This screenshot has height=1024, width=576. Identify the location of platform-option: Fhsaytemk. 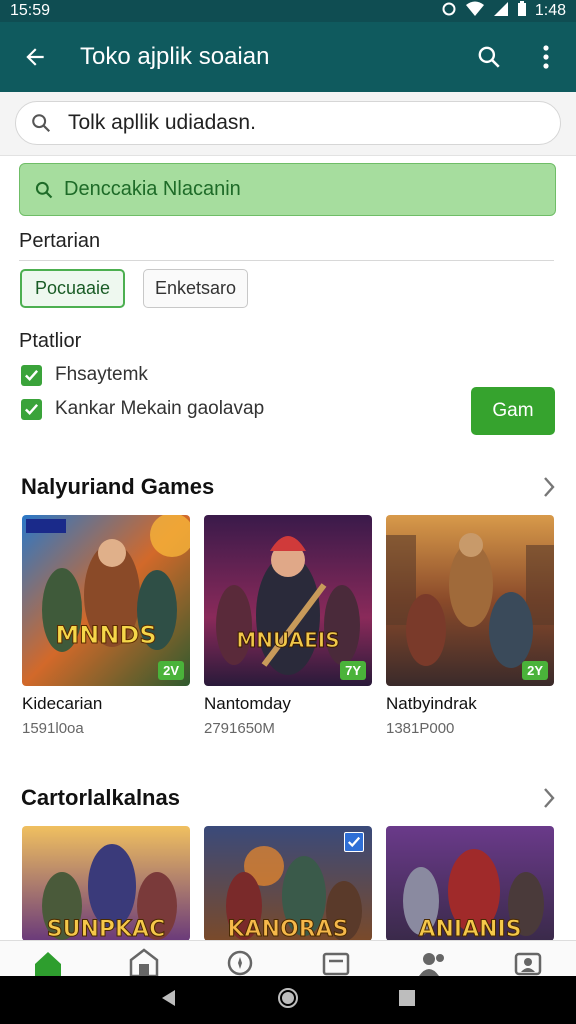
(84, 375).